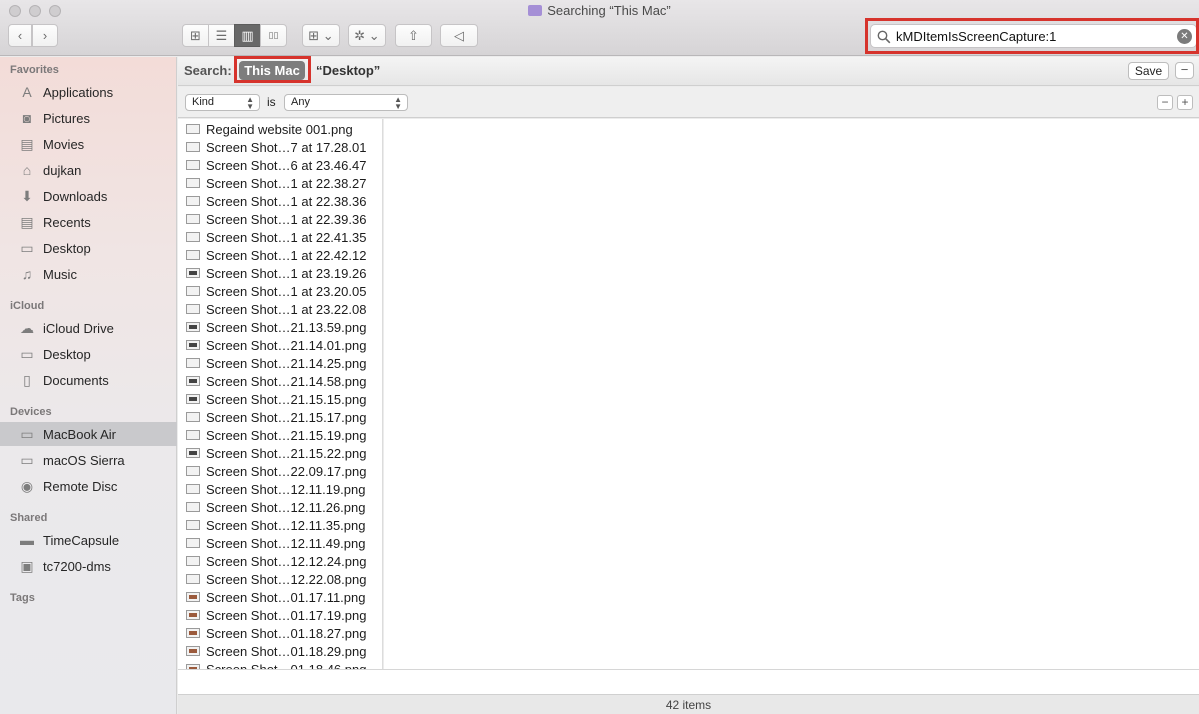 This screenshot has width=1199, height=714. I want to click on sidebar-heading-tags: Tags, so click(22, 598).